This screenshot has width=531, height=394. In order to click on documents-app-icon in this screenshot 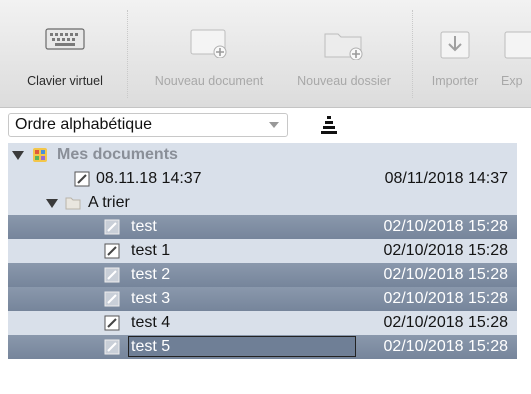, I will do `click(40, 155)`.